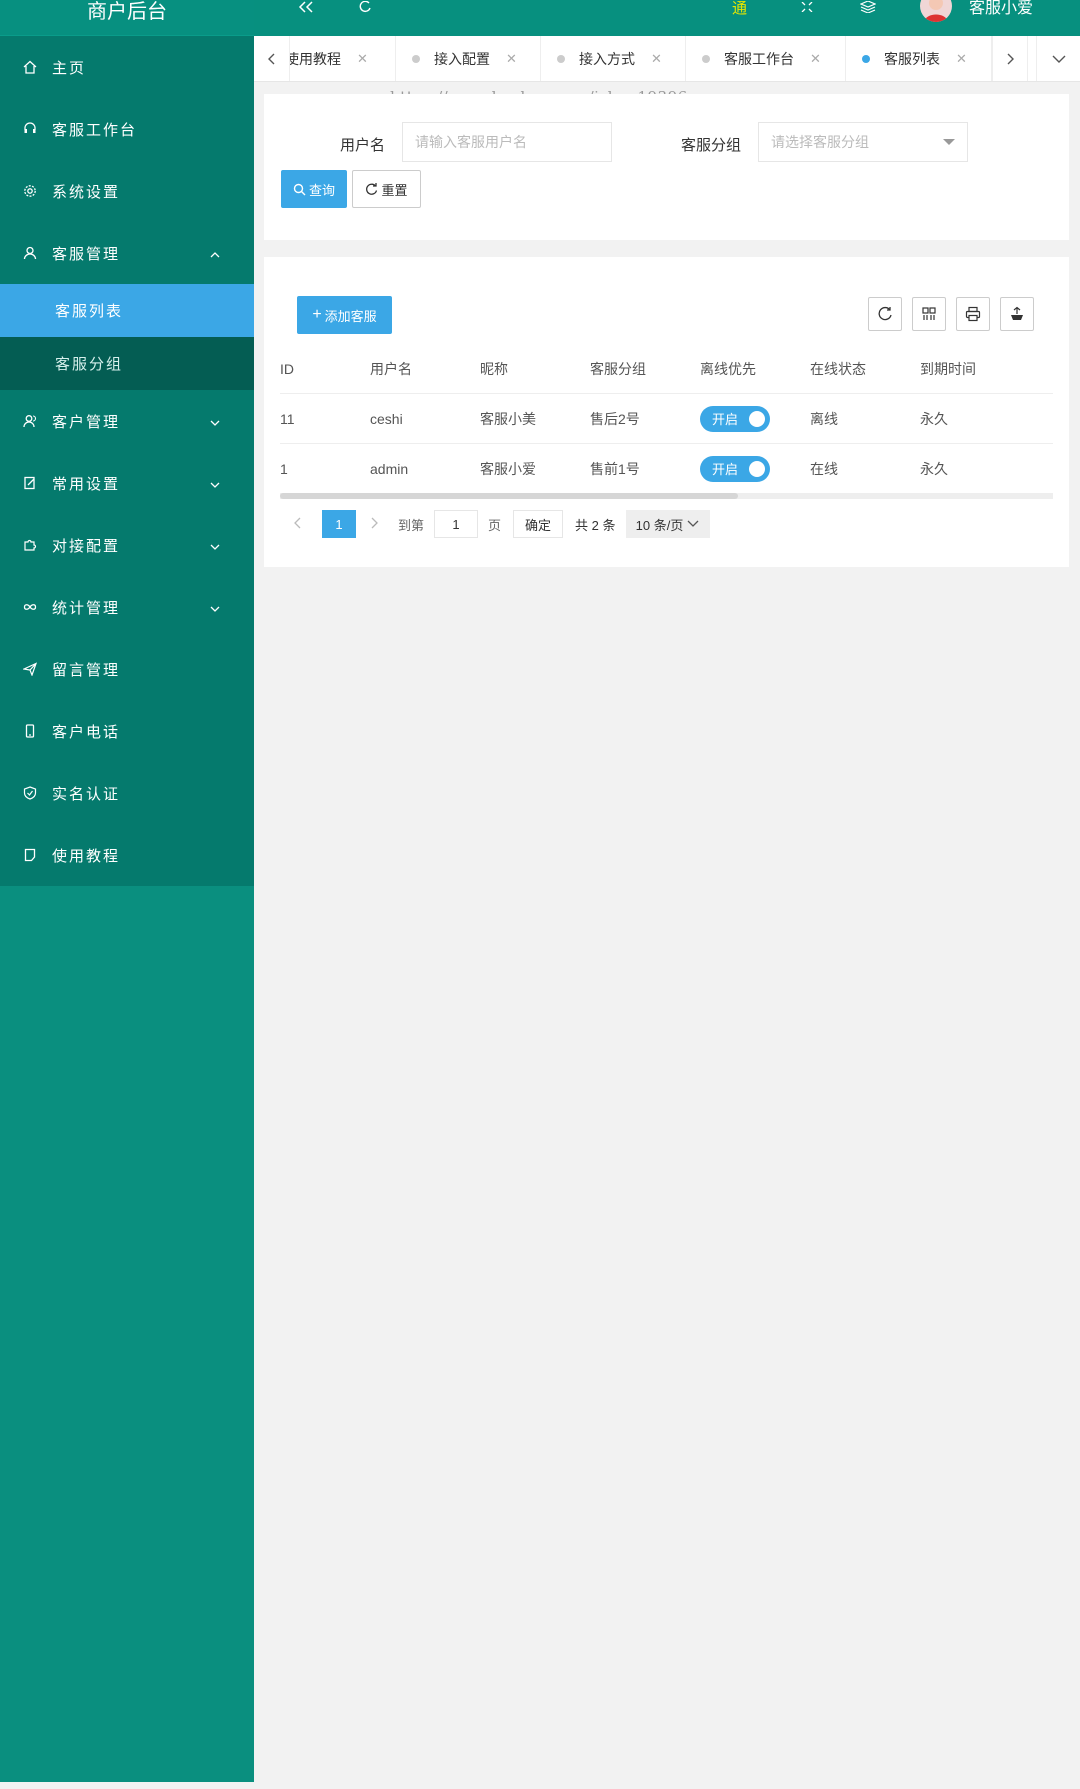  What do you see at coordinates (306, 7) in the screenshot?
I see `collapse-sidebar-icon` at bounding box center [306, 7].